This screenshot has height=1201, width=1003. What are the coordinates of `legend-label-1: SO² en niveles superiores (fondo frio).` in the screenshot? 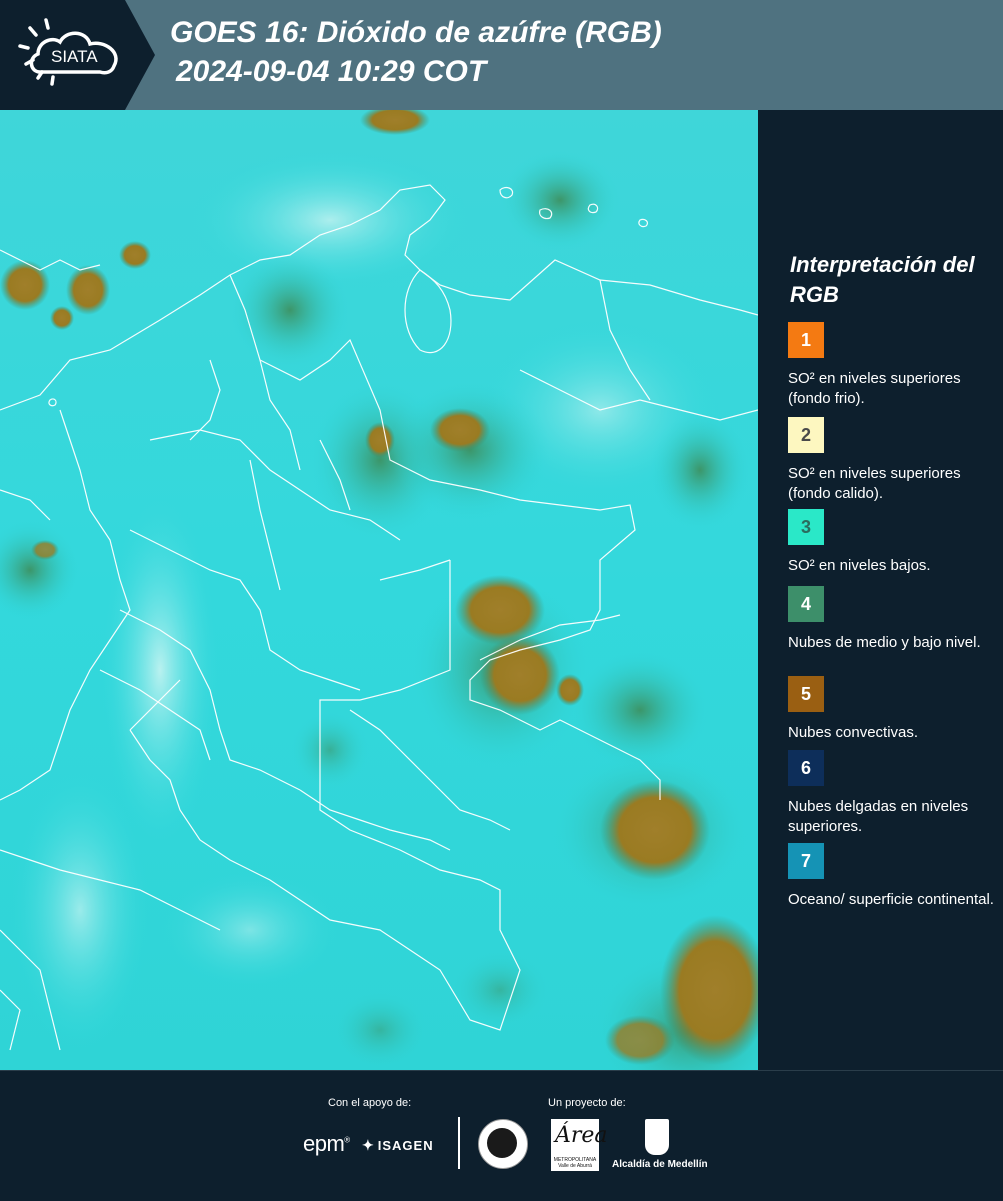 It's located at (874, 388).